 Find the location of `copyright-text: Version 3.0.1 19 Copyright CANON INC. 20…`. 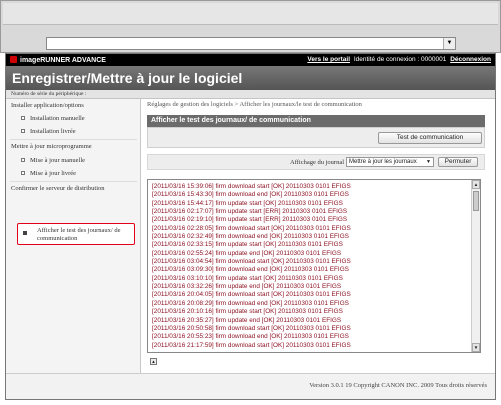

copyright-text: Version 3.0.1 19 Copyright CANON INC. 20… is located at coordinates (398, 385).